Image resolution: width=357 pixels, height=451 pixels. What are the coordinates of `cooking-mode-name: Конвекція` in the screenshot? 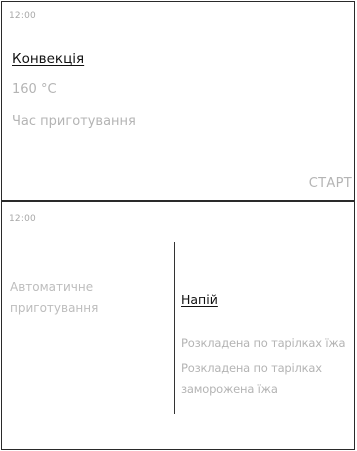 It's located at (48, 59).